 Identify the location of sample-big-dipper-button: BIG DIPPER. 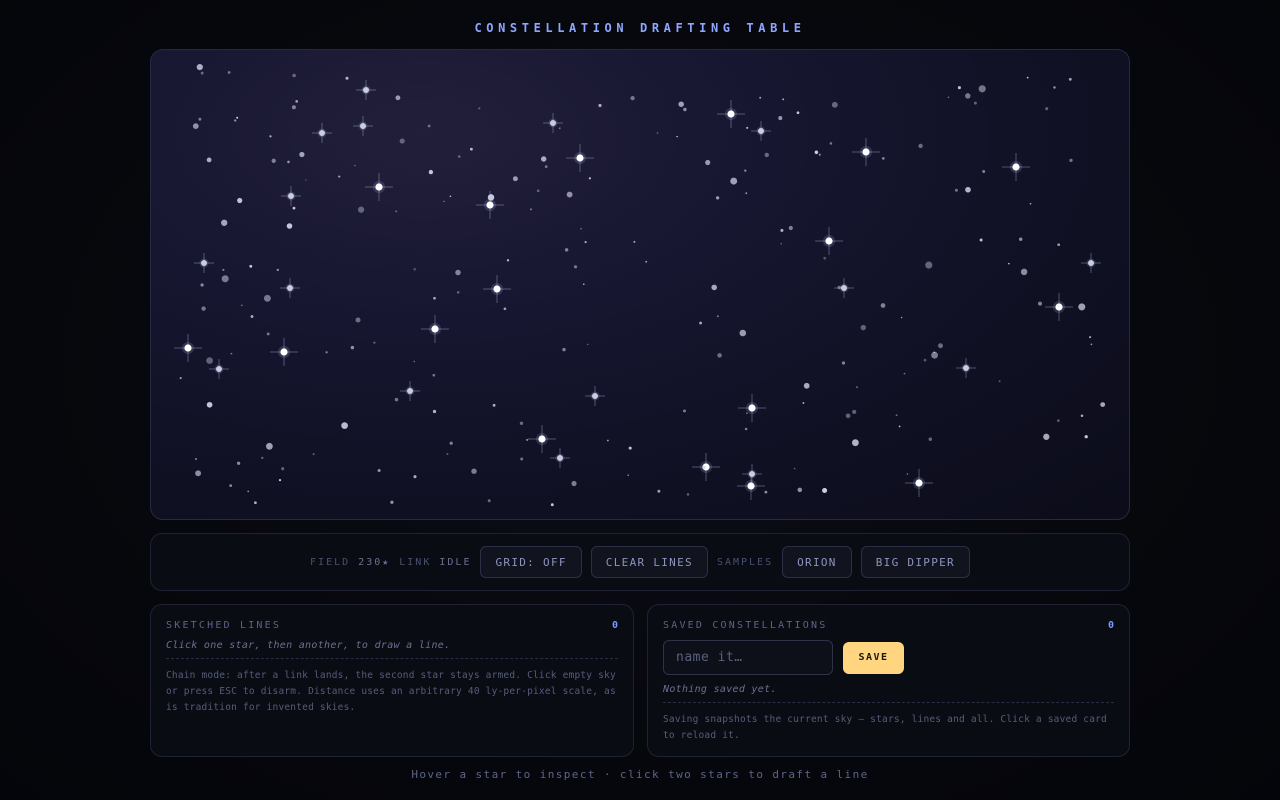
(915, 562).